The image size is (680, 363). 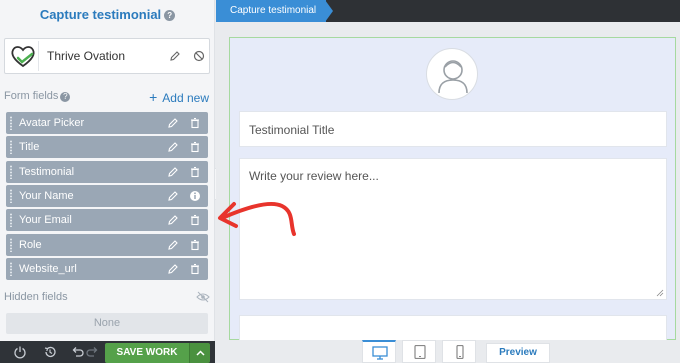 I want to click on thrive-ovation-logo-icon, so click(x=23, y=56).